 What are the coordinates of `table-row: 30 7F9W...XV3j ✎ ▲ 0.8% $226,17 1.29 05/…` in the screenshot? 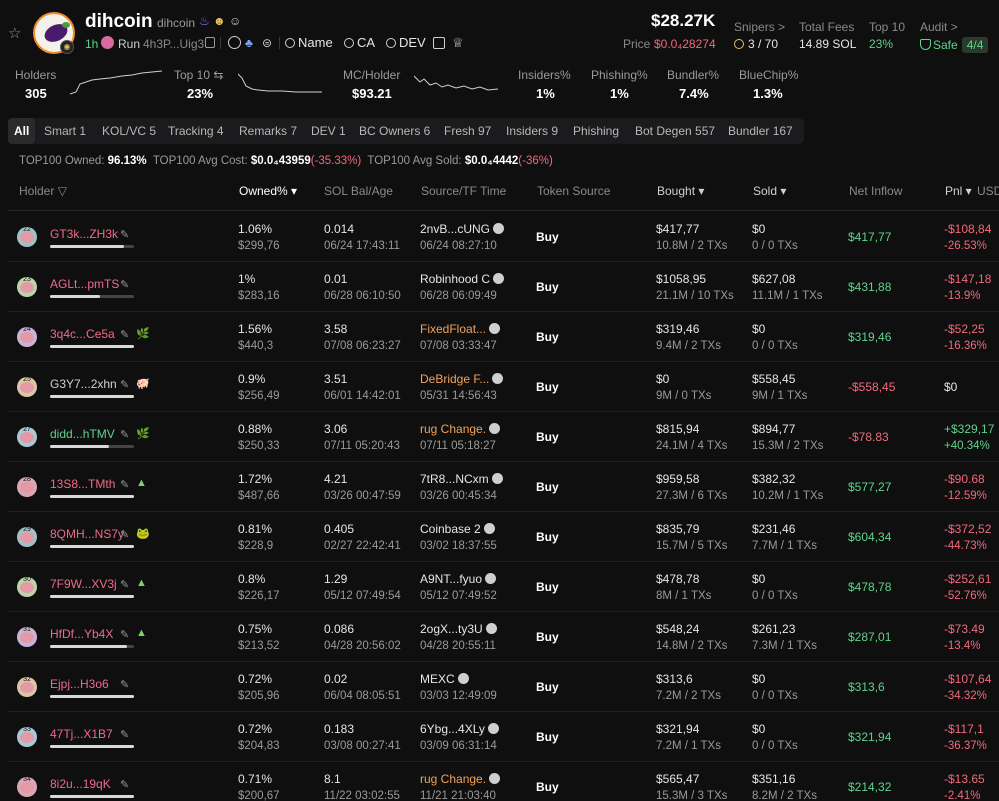 It's located at (503, 587).